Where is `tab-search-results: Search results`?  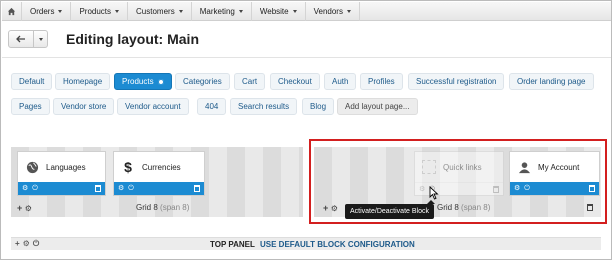
tab-search-results: Search results is located at coordinates (264, 106).